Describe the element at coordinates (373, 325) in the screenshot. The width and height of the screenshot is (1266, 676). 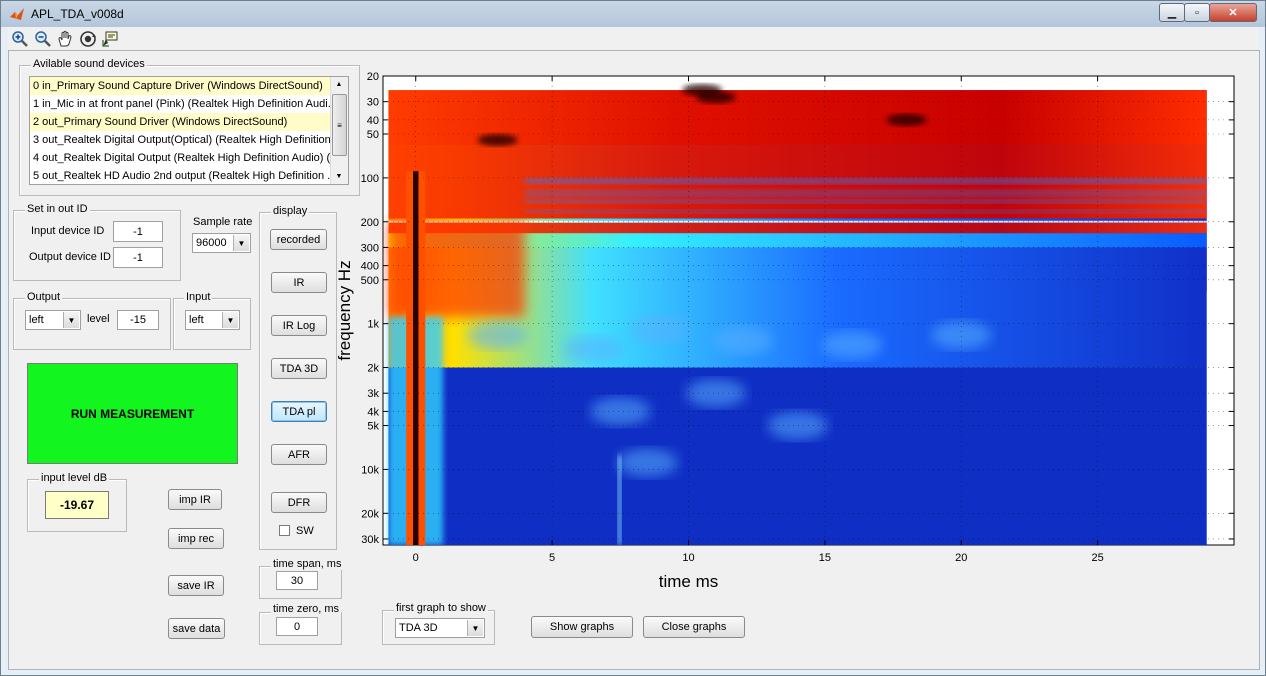
I see `y-tick-label: 1k` at that location.